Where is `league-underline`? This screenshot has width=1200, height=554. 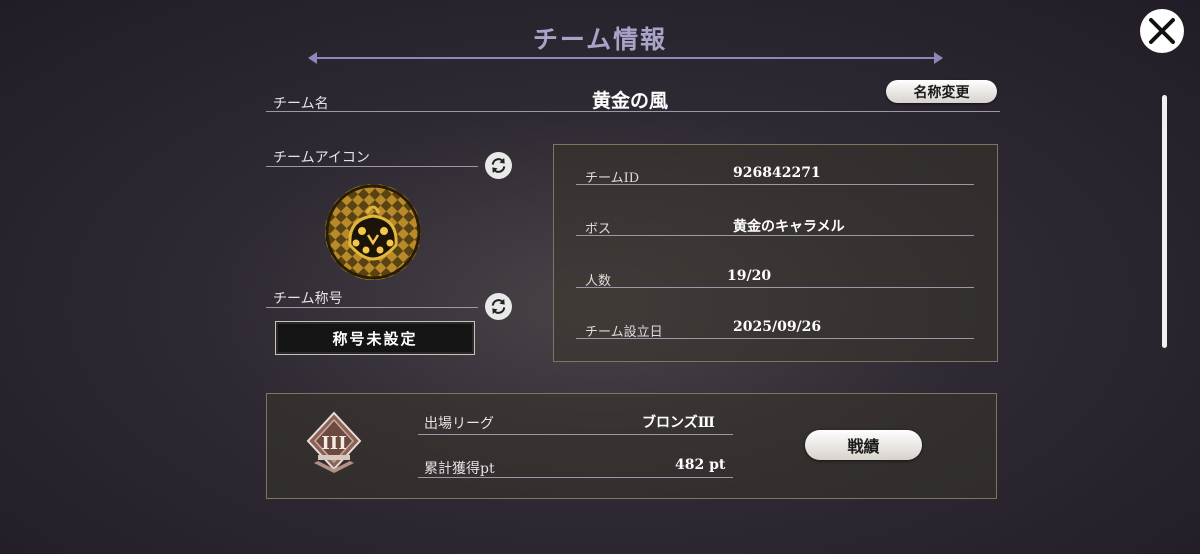
league-underline is located at coordinates (575, 434).